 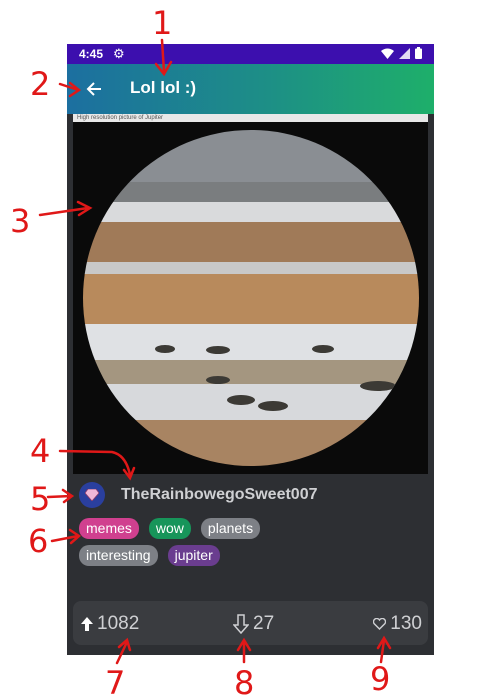 I want to click on annotation-5: 5, so click(x=40, y=499).